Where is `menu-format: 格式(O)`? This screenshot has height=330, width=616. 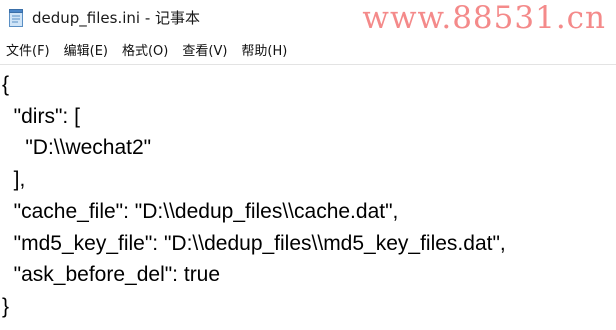 menu-format: 格式(O) is located at coordinates (146, 52).